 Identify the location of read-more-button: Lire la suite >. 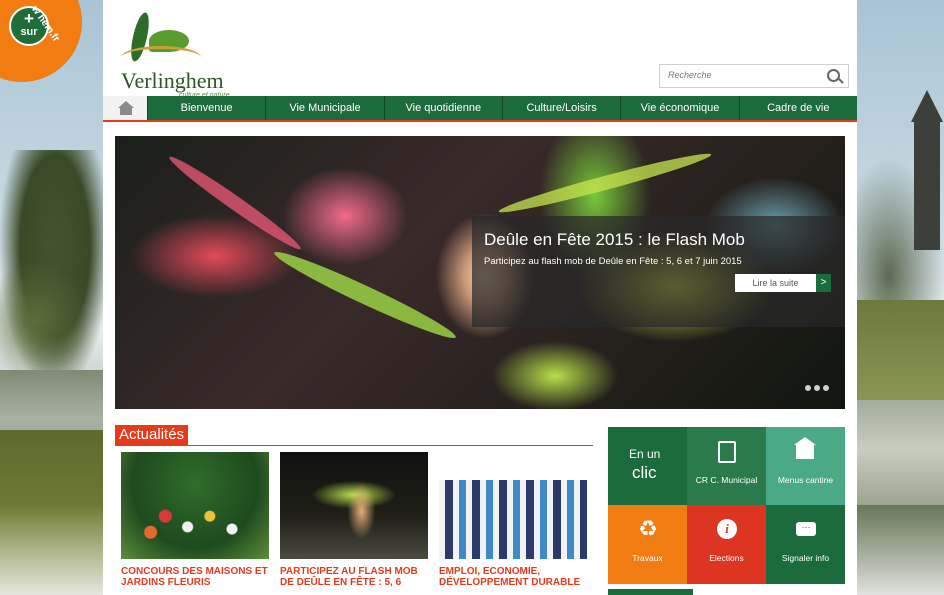
(783, 283).